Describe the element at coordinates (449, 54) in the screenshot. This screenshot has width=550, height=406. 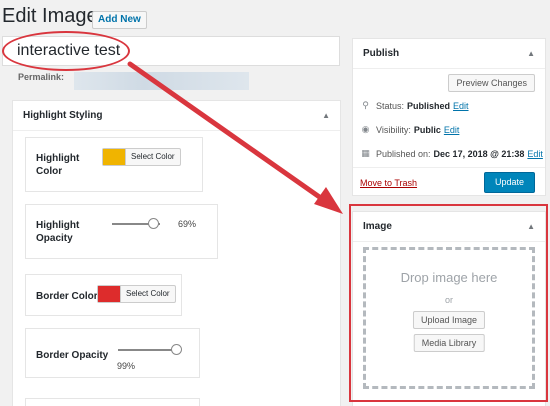
I see `publish-header: Publish ▲` at that location.